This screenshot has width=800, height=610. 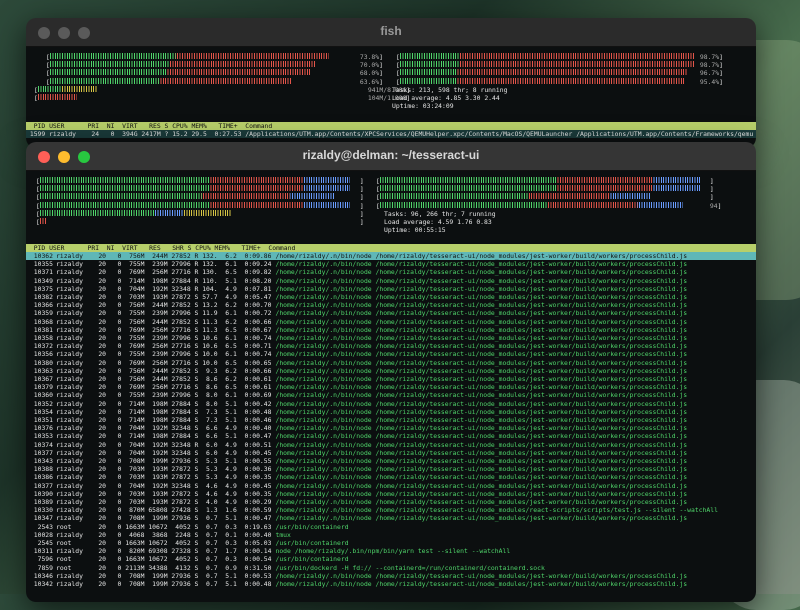 I want to click on tesseract-titlebar: rizaldy@delman: ~/tesseract-ui, so click(x=391, y=156).